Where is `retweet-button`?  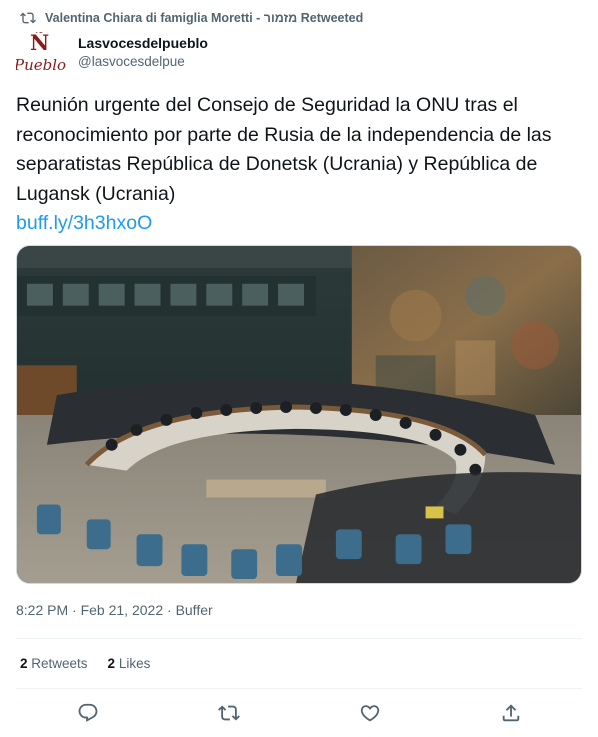
retweet-button is located at coordinates (229, 713).